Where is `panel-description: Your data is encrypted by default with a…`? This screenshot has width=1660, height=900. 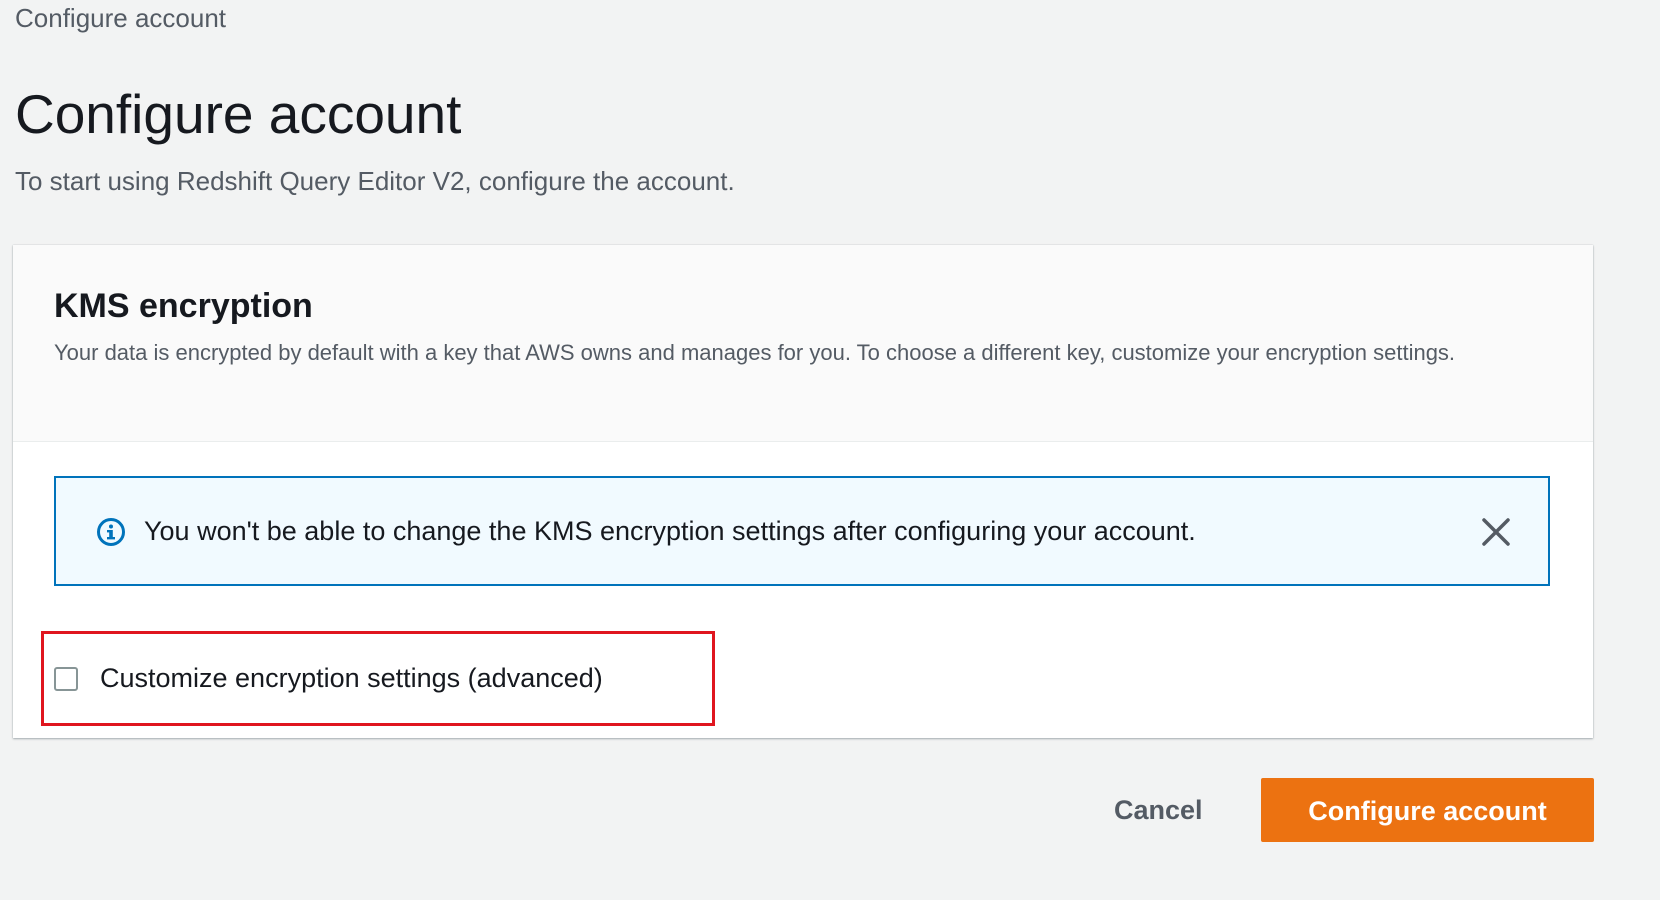 panel-description: Your data is encrypted by default with a… is located at coordinates (755, 352).